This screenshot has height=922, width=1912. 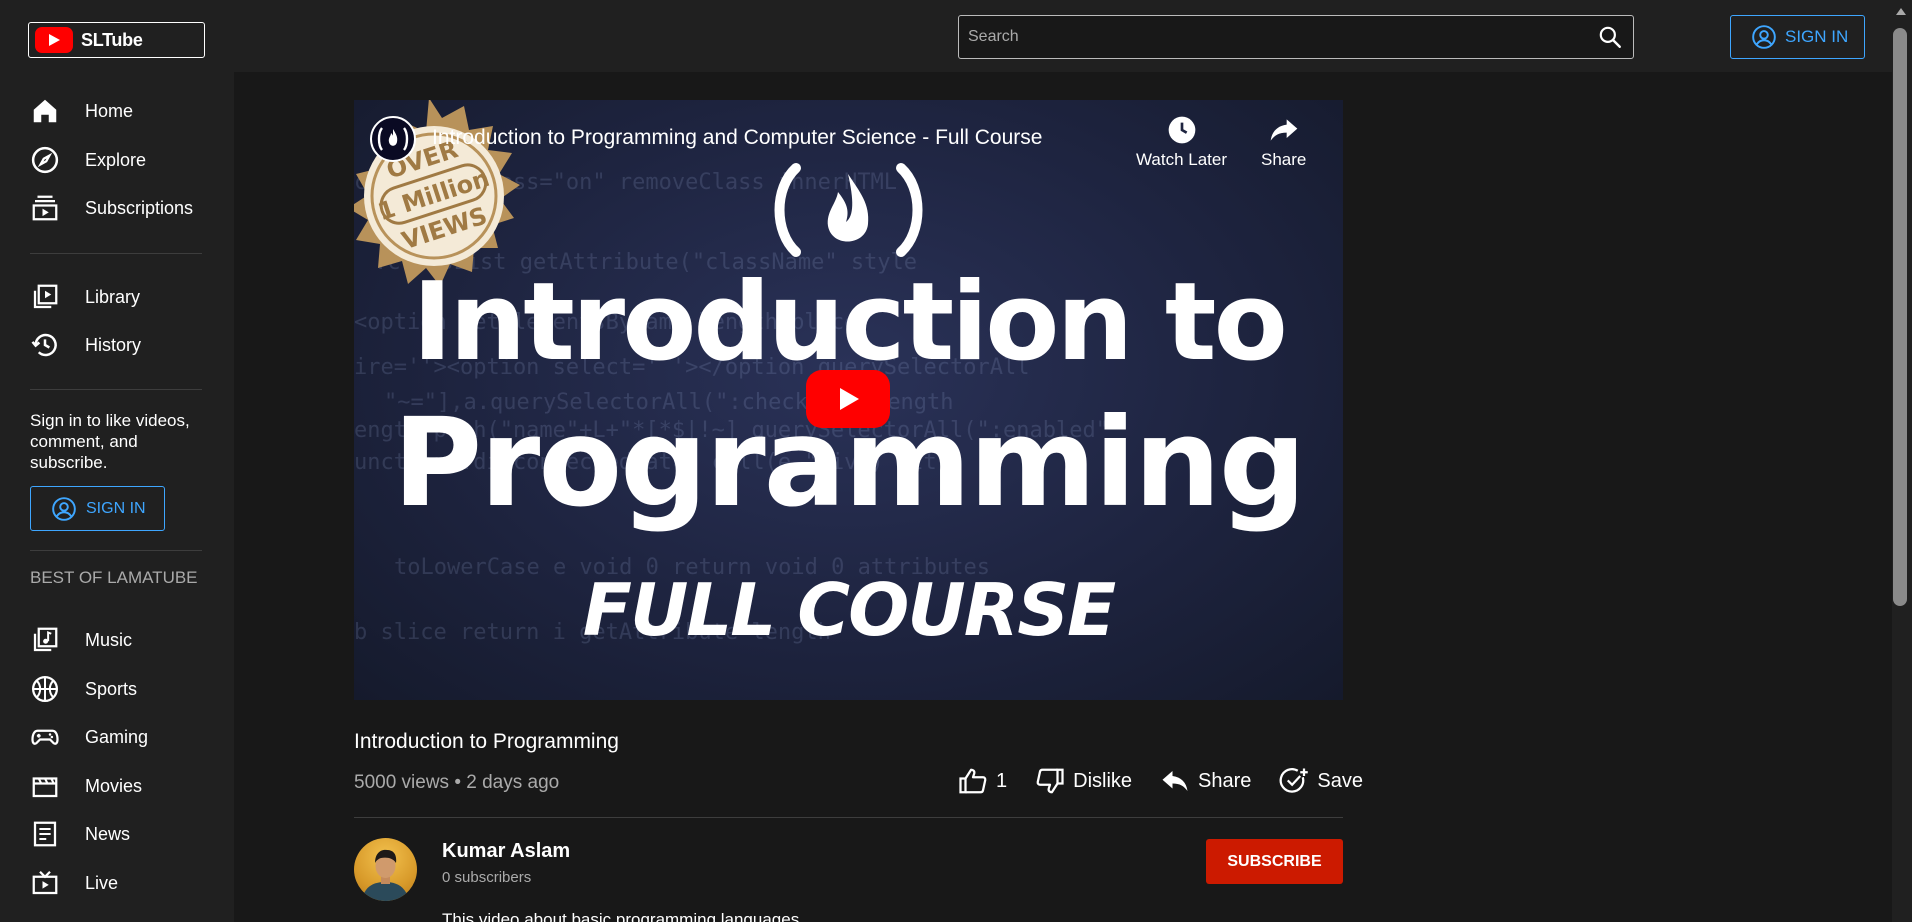 I want to click on sidebar-item-live: Live, so click(x=117, y=883).